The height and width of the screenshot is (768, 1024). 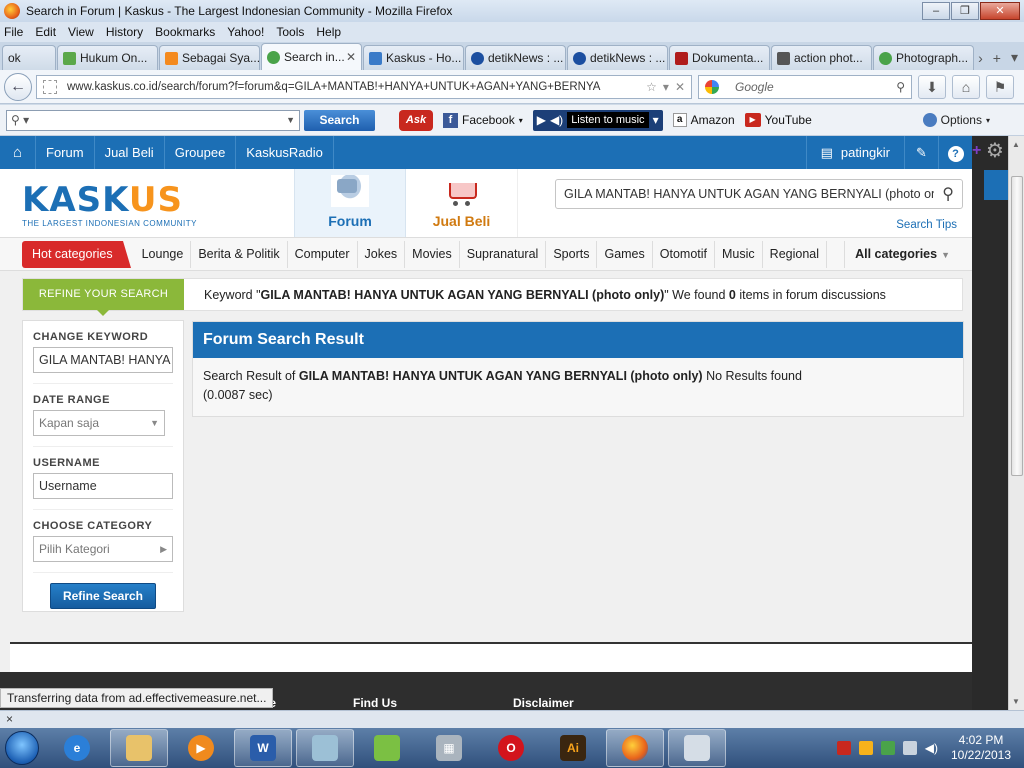 I want to click on tab-active: Search in... ✕, so click(x=311, y=56).